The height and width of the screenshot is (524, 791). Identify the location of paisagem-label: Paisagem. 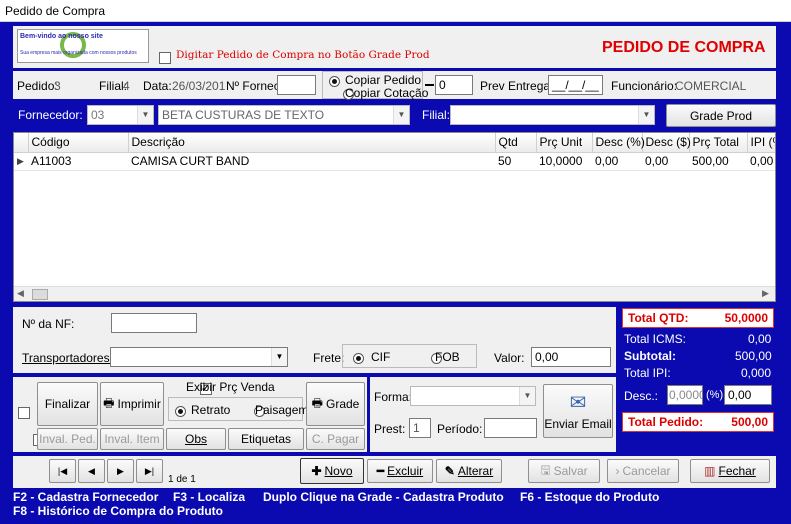
(282, 410).